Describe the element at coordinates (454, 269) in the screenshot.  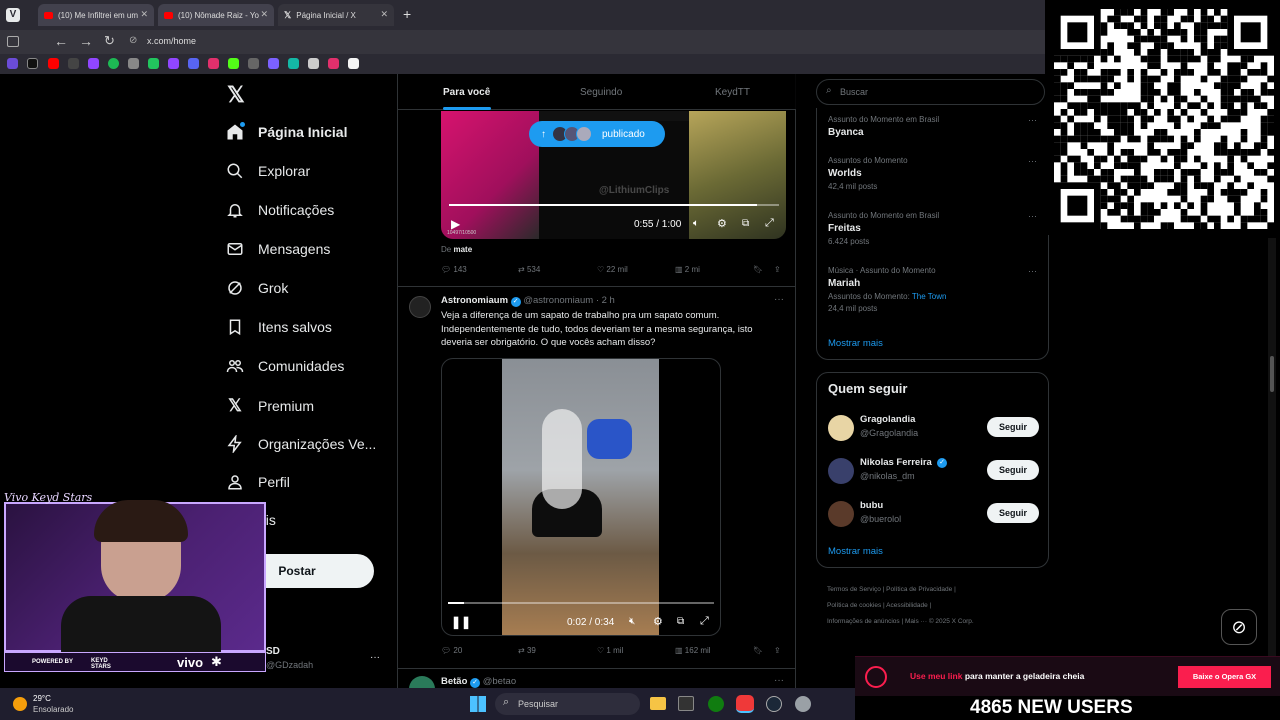
I see `reply-button: 💬︎ 143` at that location.